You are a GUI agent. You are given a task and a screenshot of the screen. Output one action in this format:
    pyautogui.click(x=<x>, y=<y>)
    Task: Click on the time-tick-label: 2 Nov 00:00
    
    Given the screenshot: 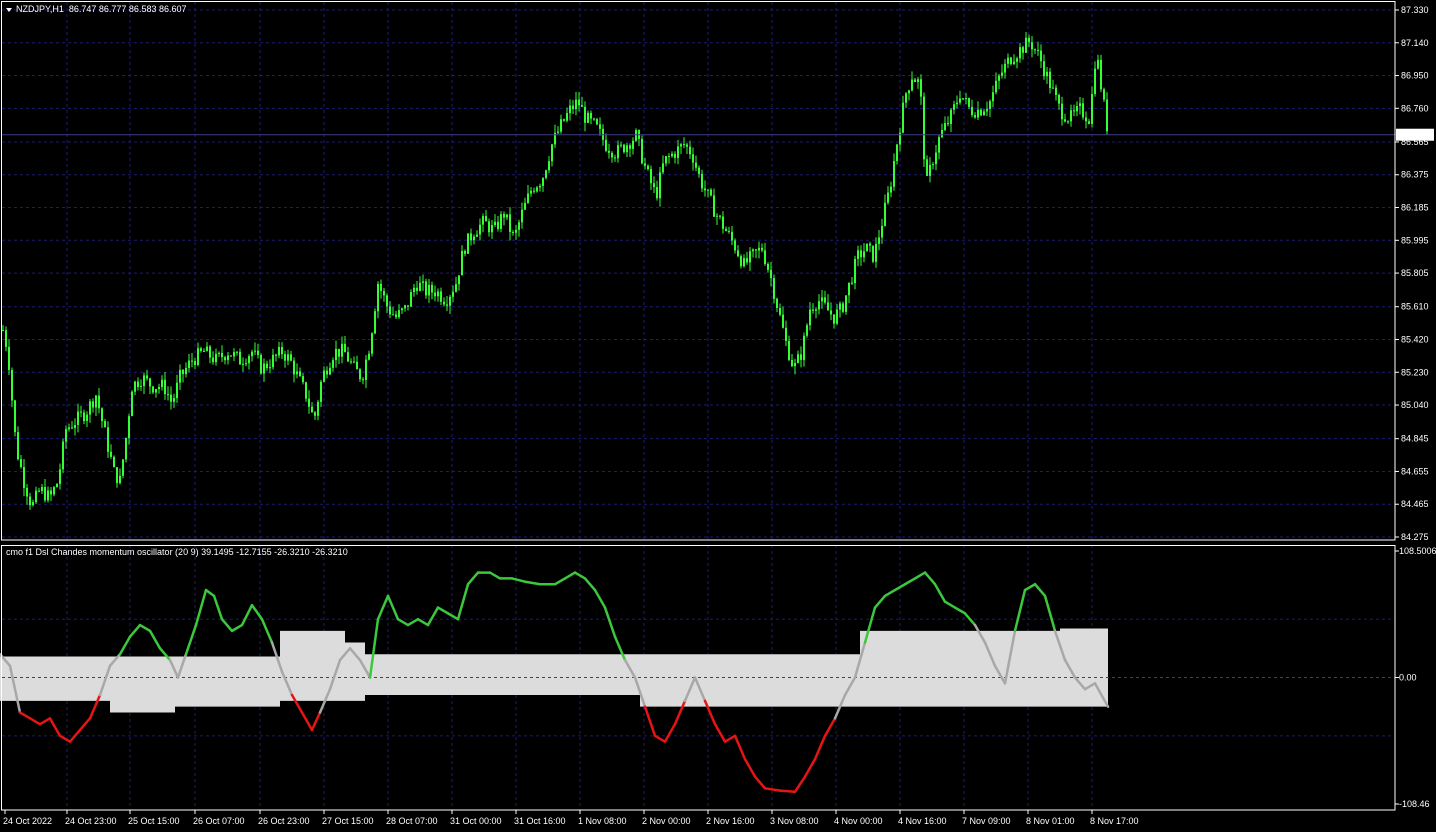 What is the action you would take?
    pyautogui.click(x=666, y=821)
    